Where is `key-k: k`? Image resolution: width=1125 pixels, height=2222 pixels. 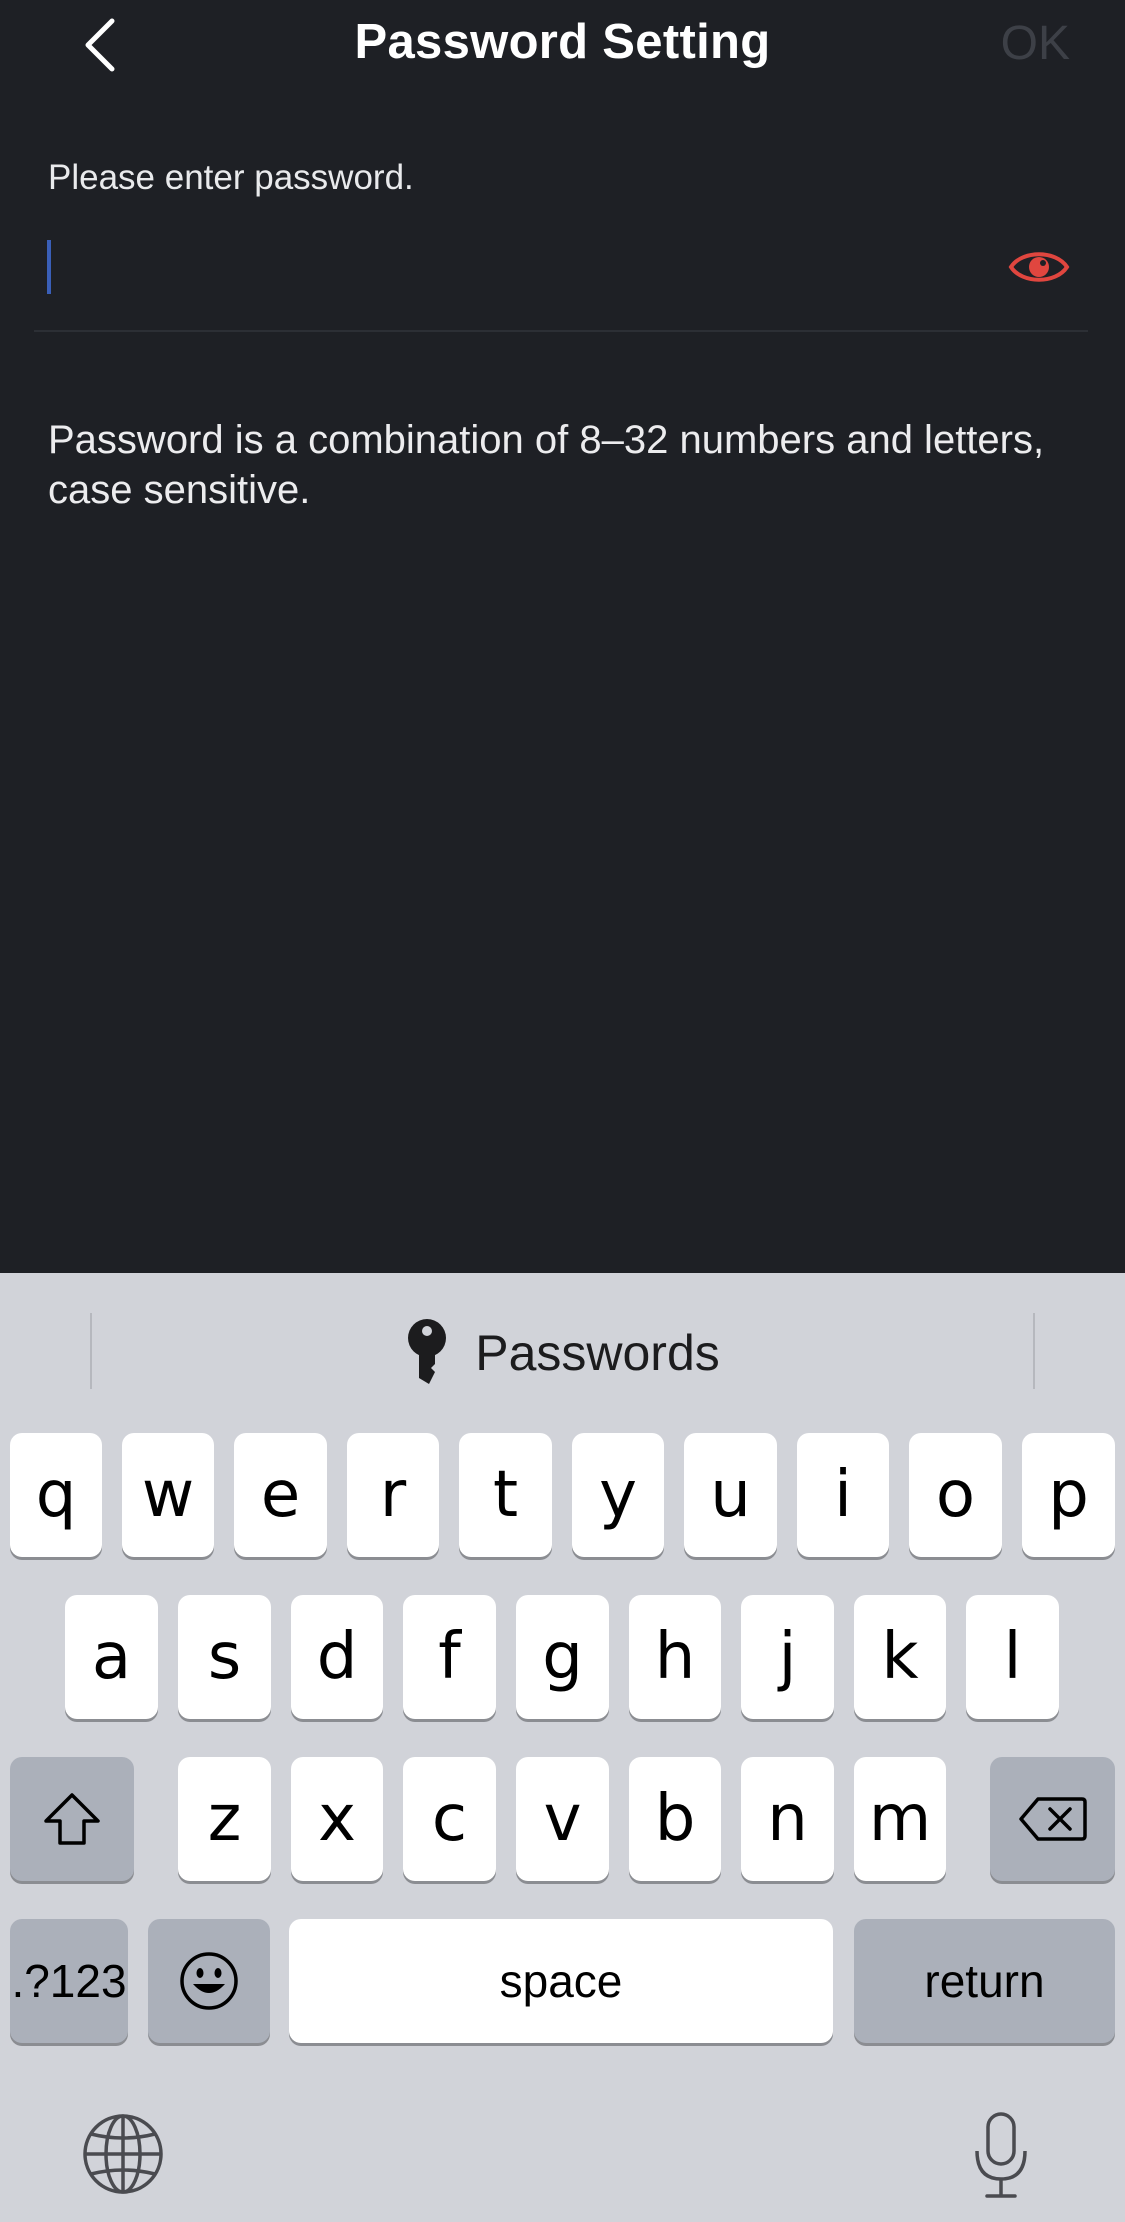 key-k: k is located at coordinates (900, 1657).